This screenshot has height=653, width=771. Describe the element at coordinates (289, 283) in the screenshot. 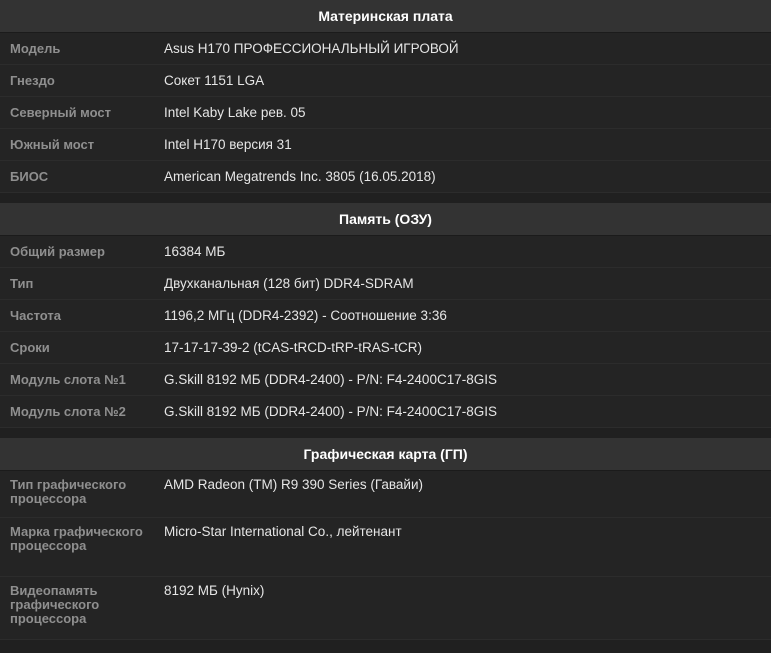

I see `row-value: Двухканальная (128 бит) DDR4-SDRAM` at that location.